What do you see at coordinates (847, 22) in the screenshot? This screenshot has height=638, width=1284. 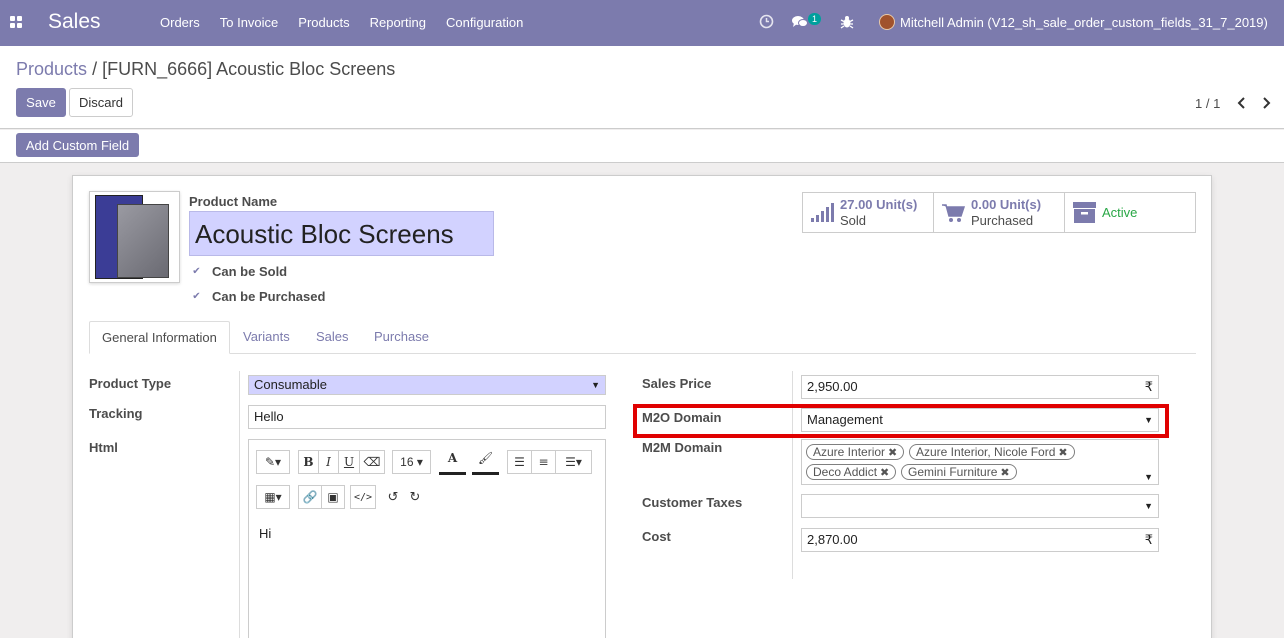 I see `bug-icon` at bounding box center [847, 22].